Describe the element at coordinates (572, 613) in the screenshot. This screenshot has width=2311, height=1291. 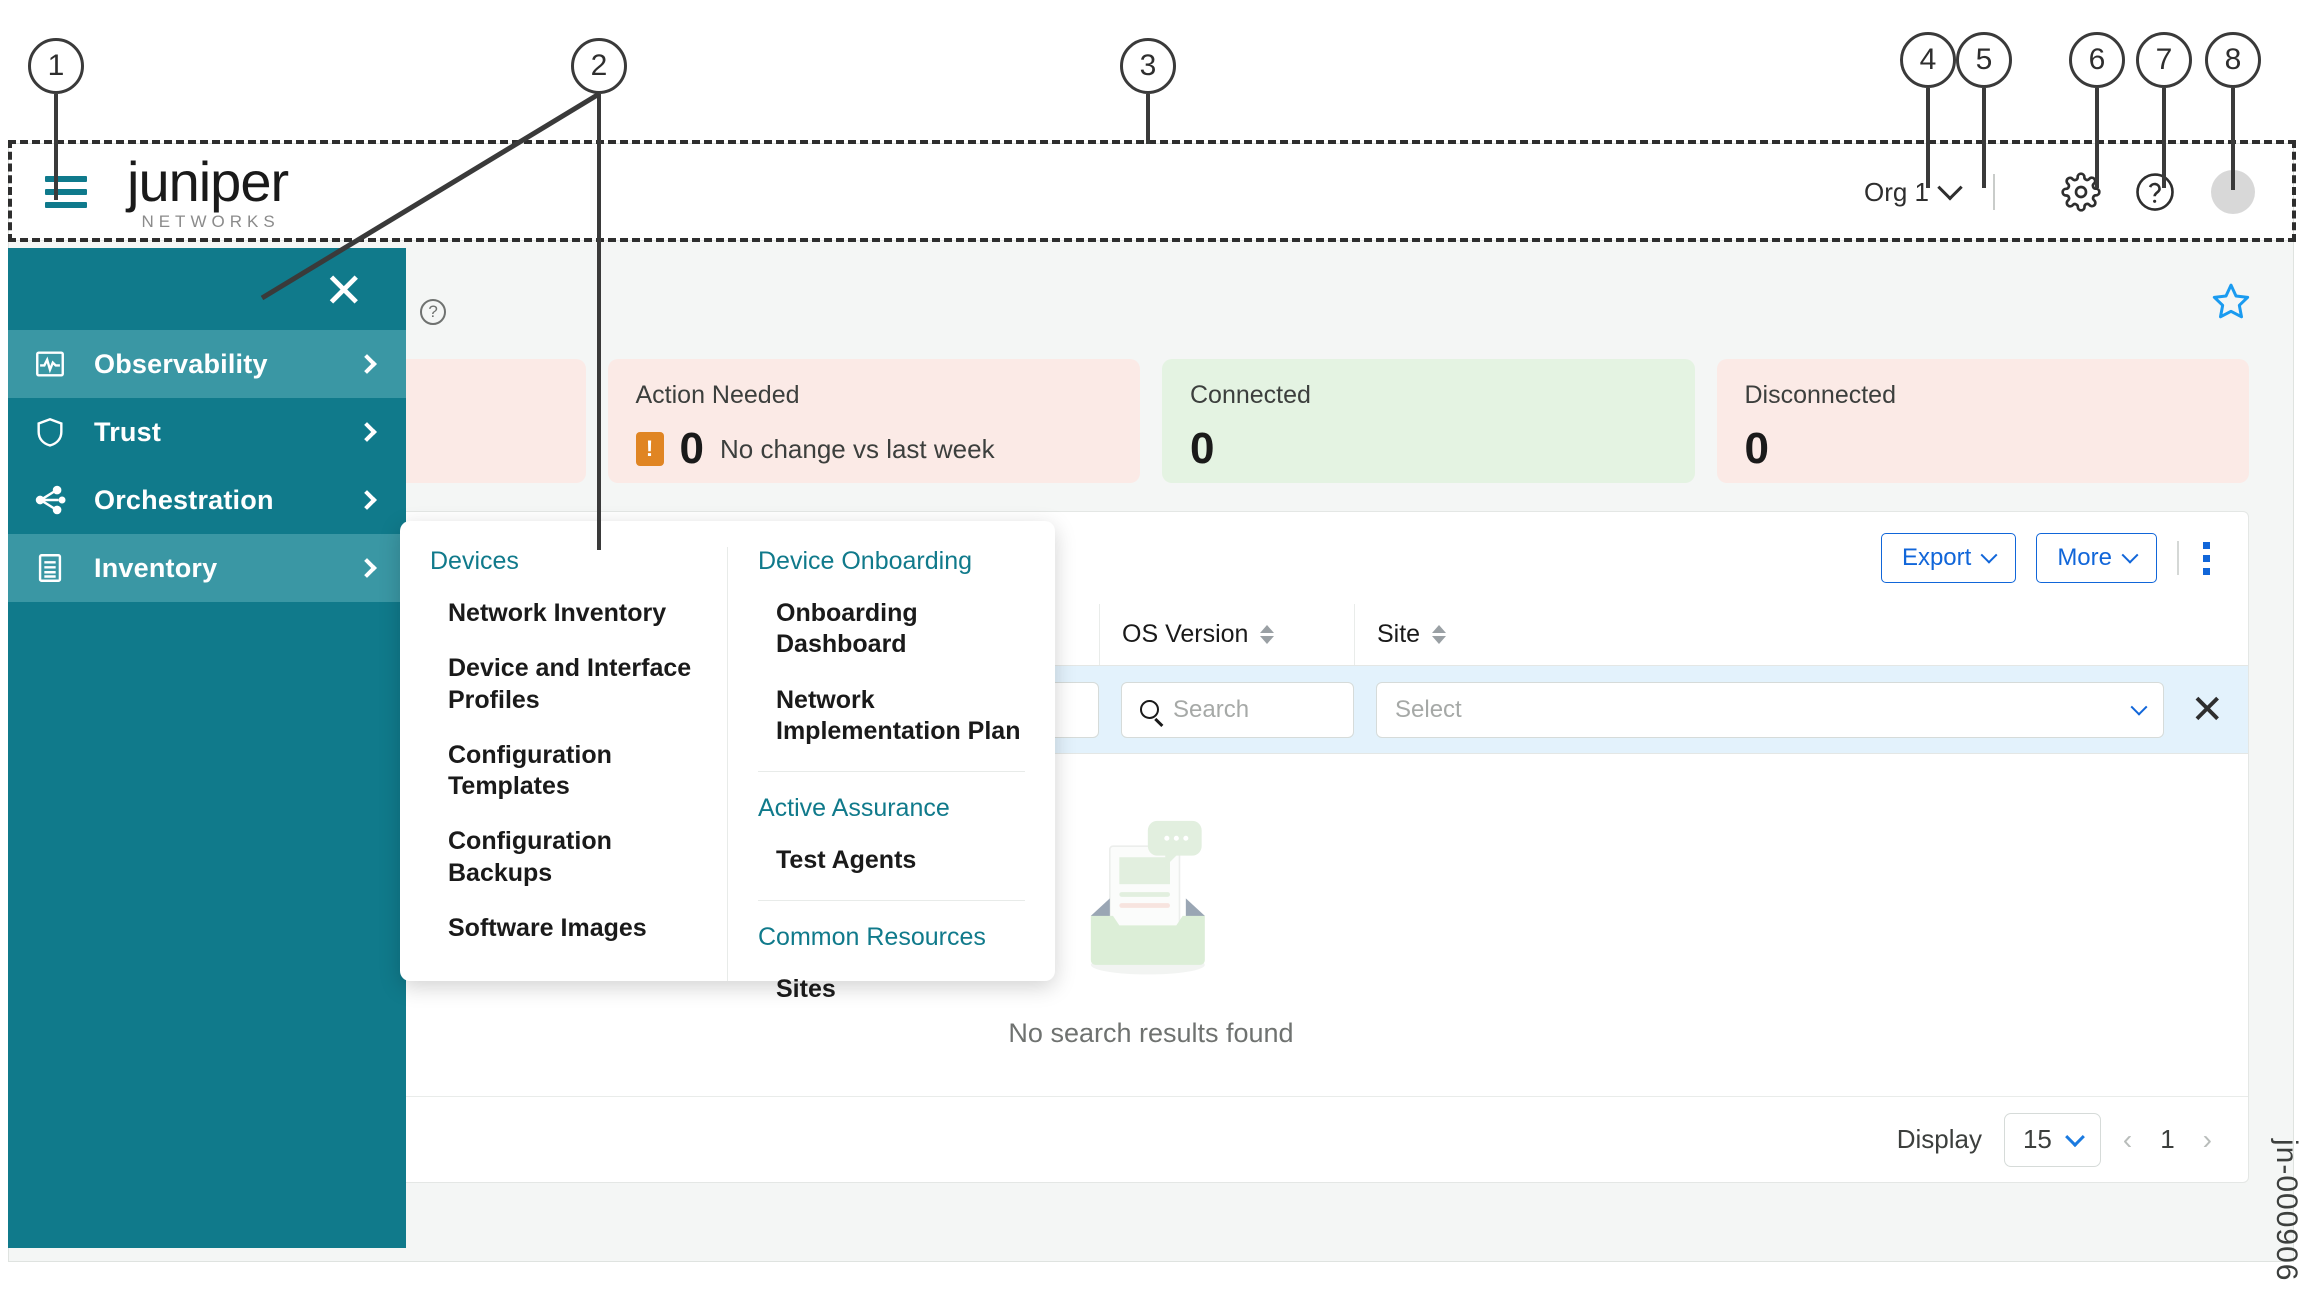
I see `flyout-item-network-inventory: Network Inventory` at that location.